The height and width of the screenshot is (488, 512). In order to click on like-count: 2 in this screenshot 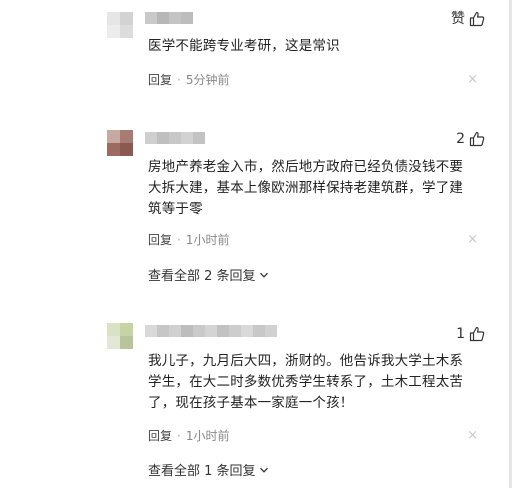, I will do `click(460, 139)`.